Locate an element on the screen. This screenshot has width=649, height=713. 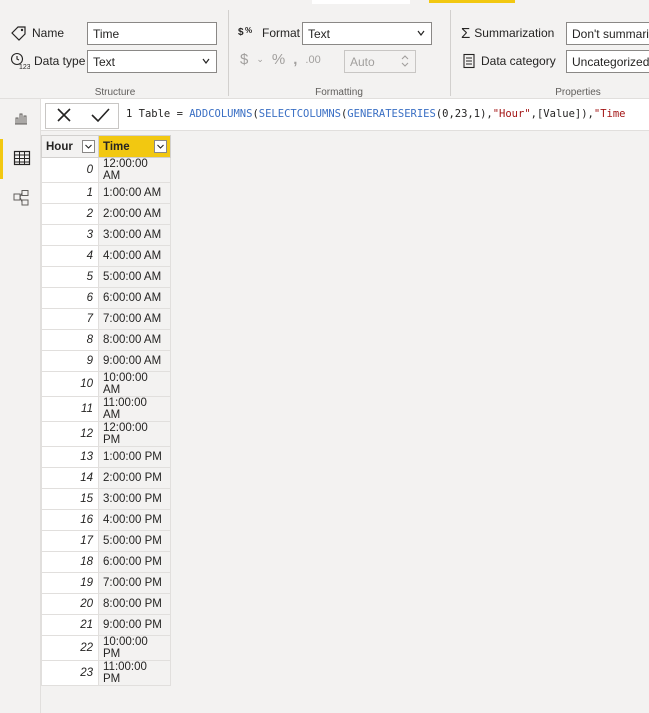
cell-time: 3:00:00 AM is located at coordinates (134, 235).